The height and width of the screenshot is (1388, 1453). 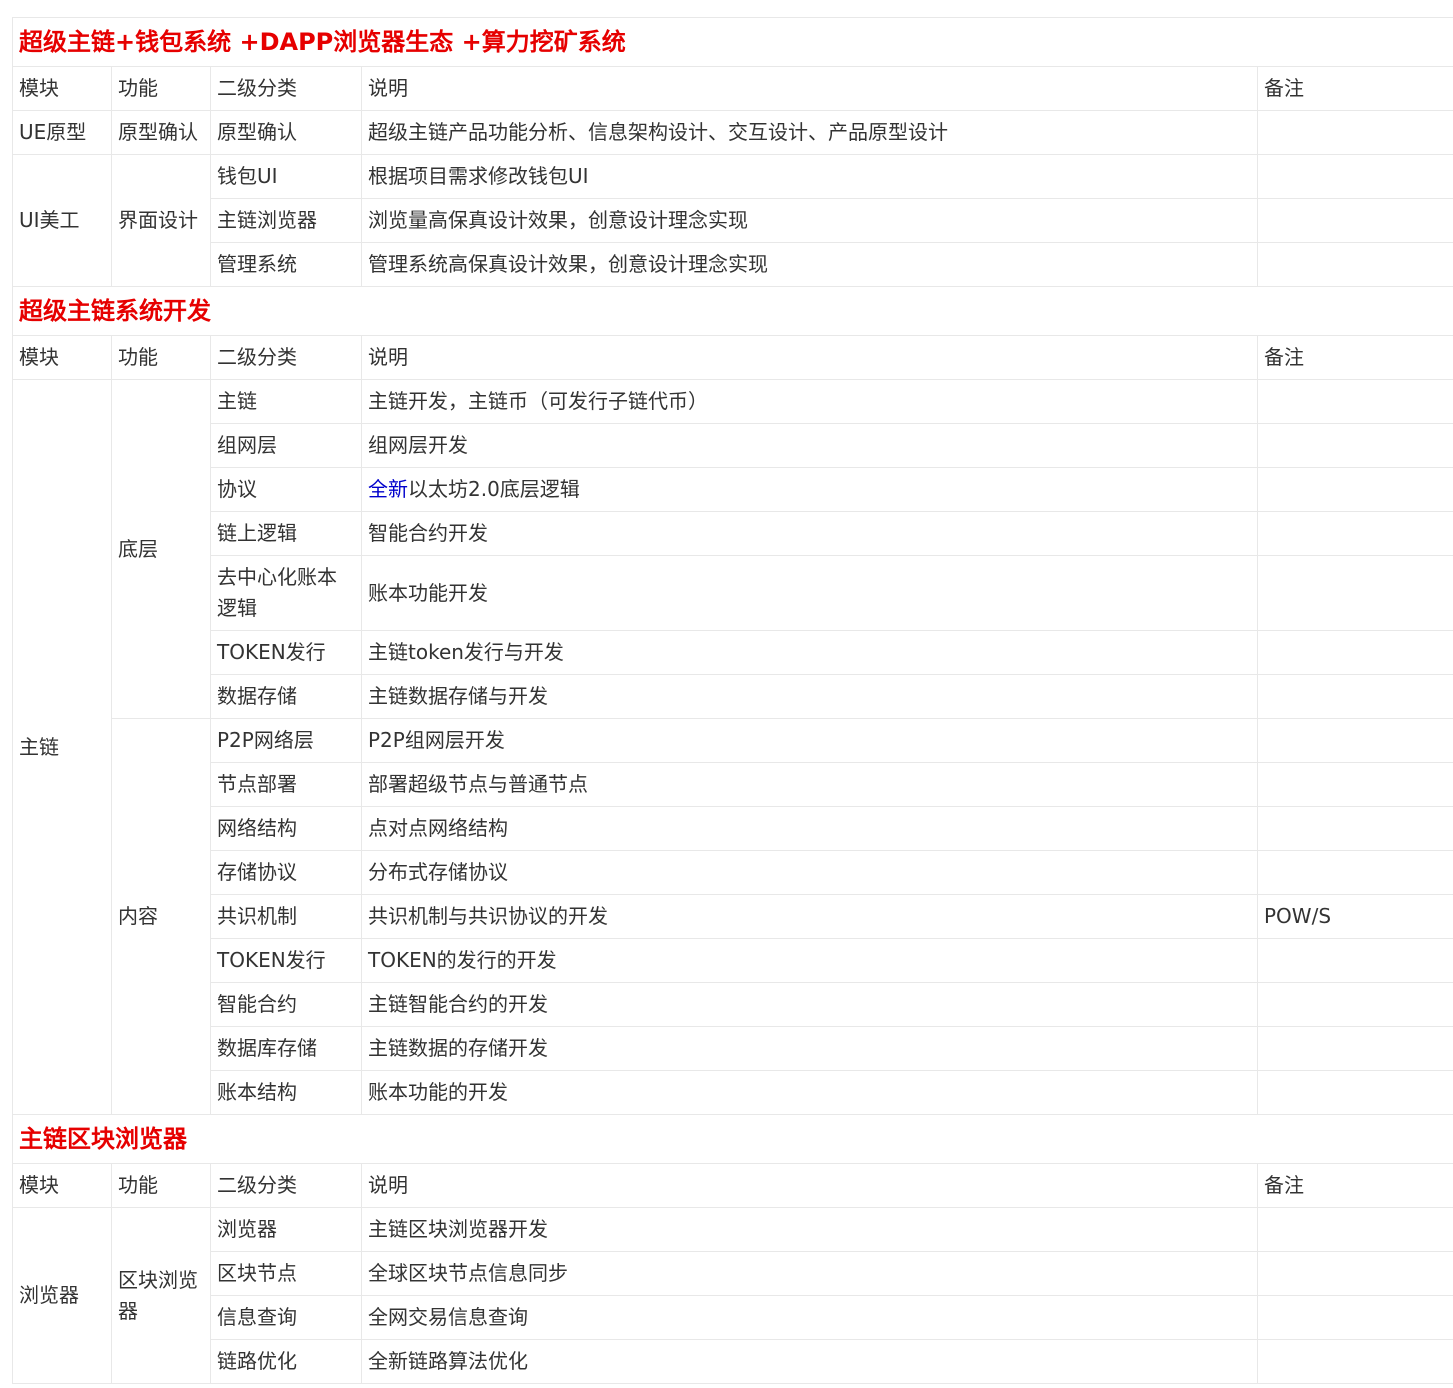 What do you see at coordinates (286, 916) in the screenshot?
I see `subcategory-cell: 共识机制` at bounding box center [286, 916].